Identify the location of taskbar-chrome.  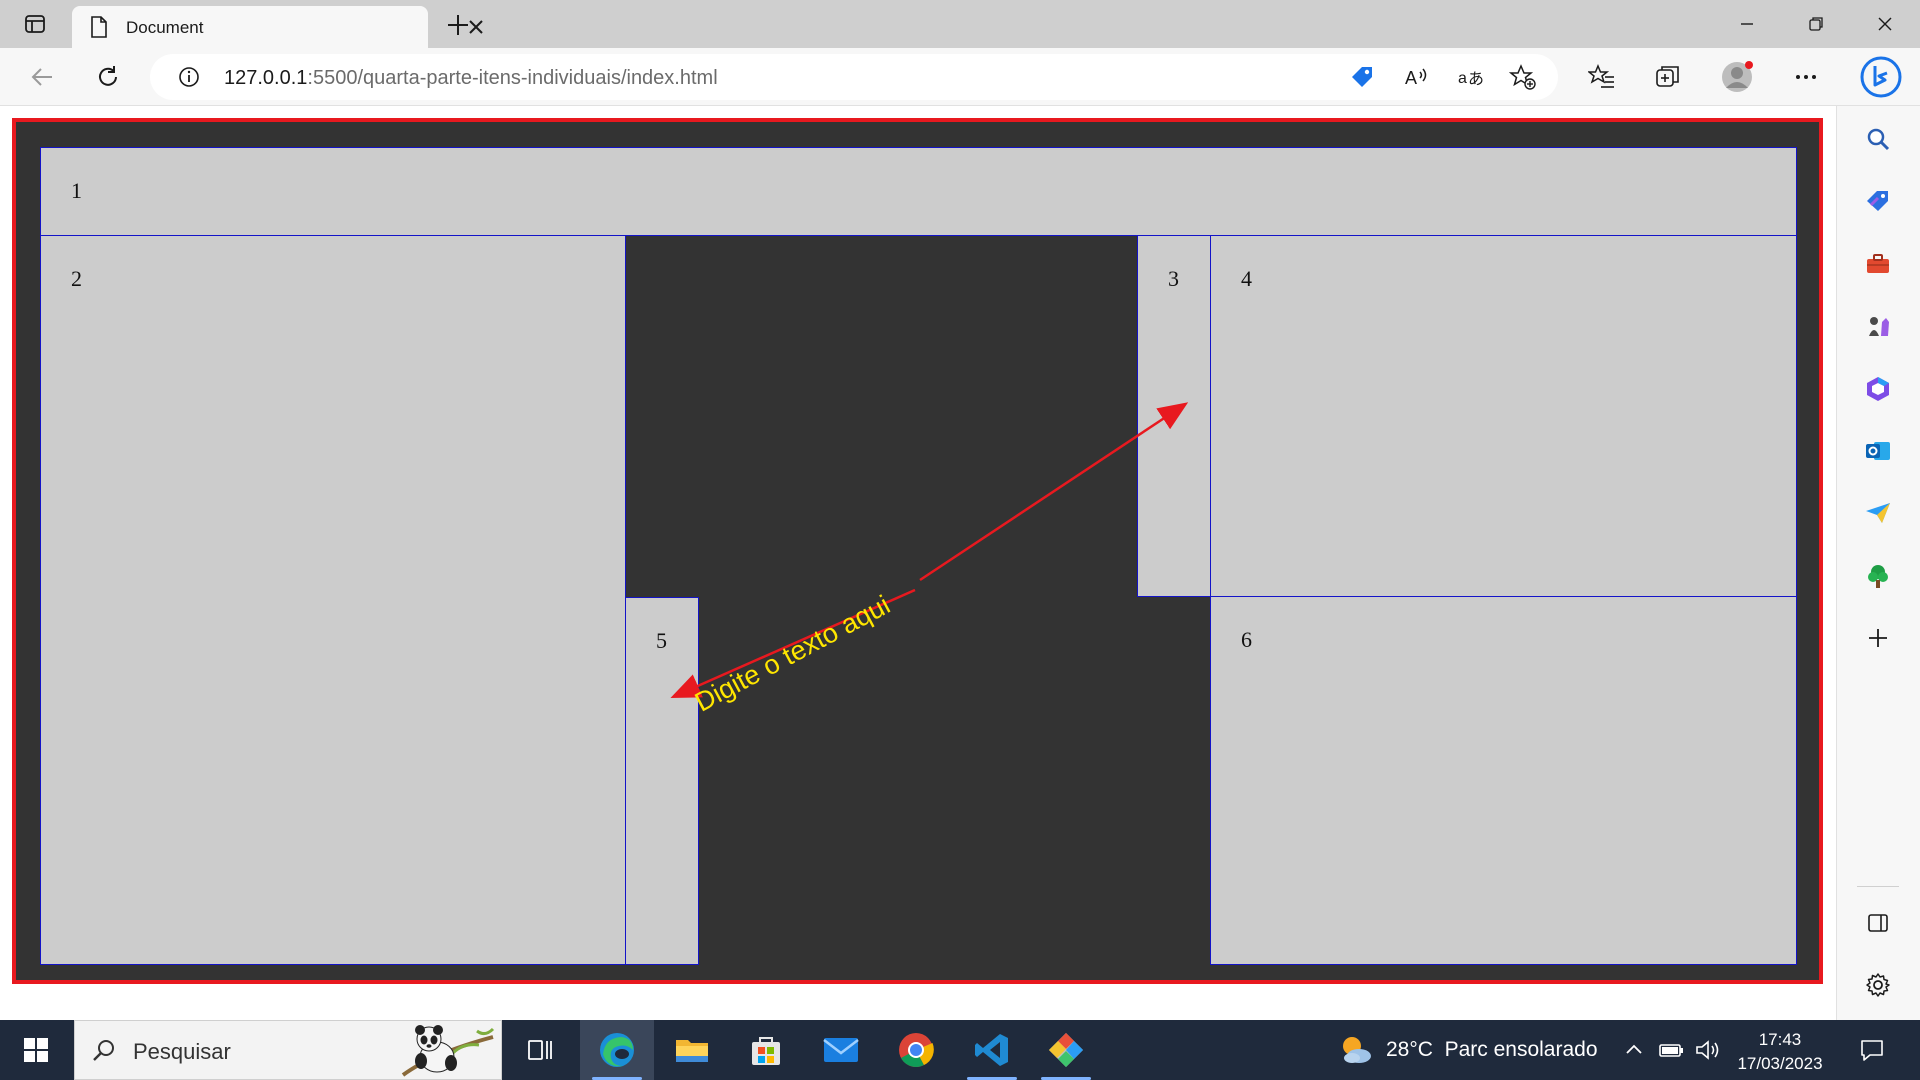
(916, 1050).